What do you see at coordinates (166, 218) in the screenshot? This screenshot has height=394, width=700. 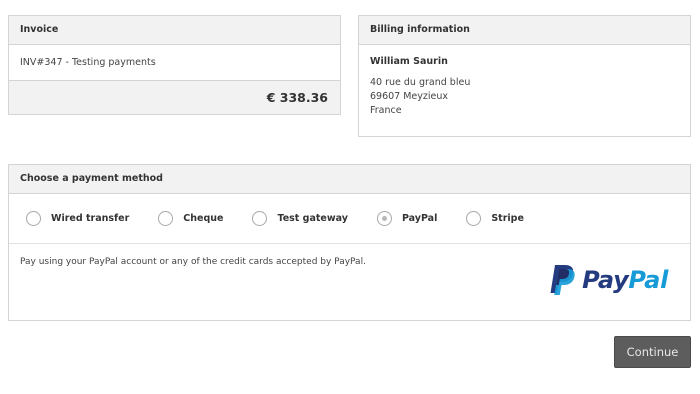 I see `radio-cheque` at bounding box center [166, 218].